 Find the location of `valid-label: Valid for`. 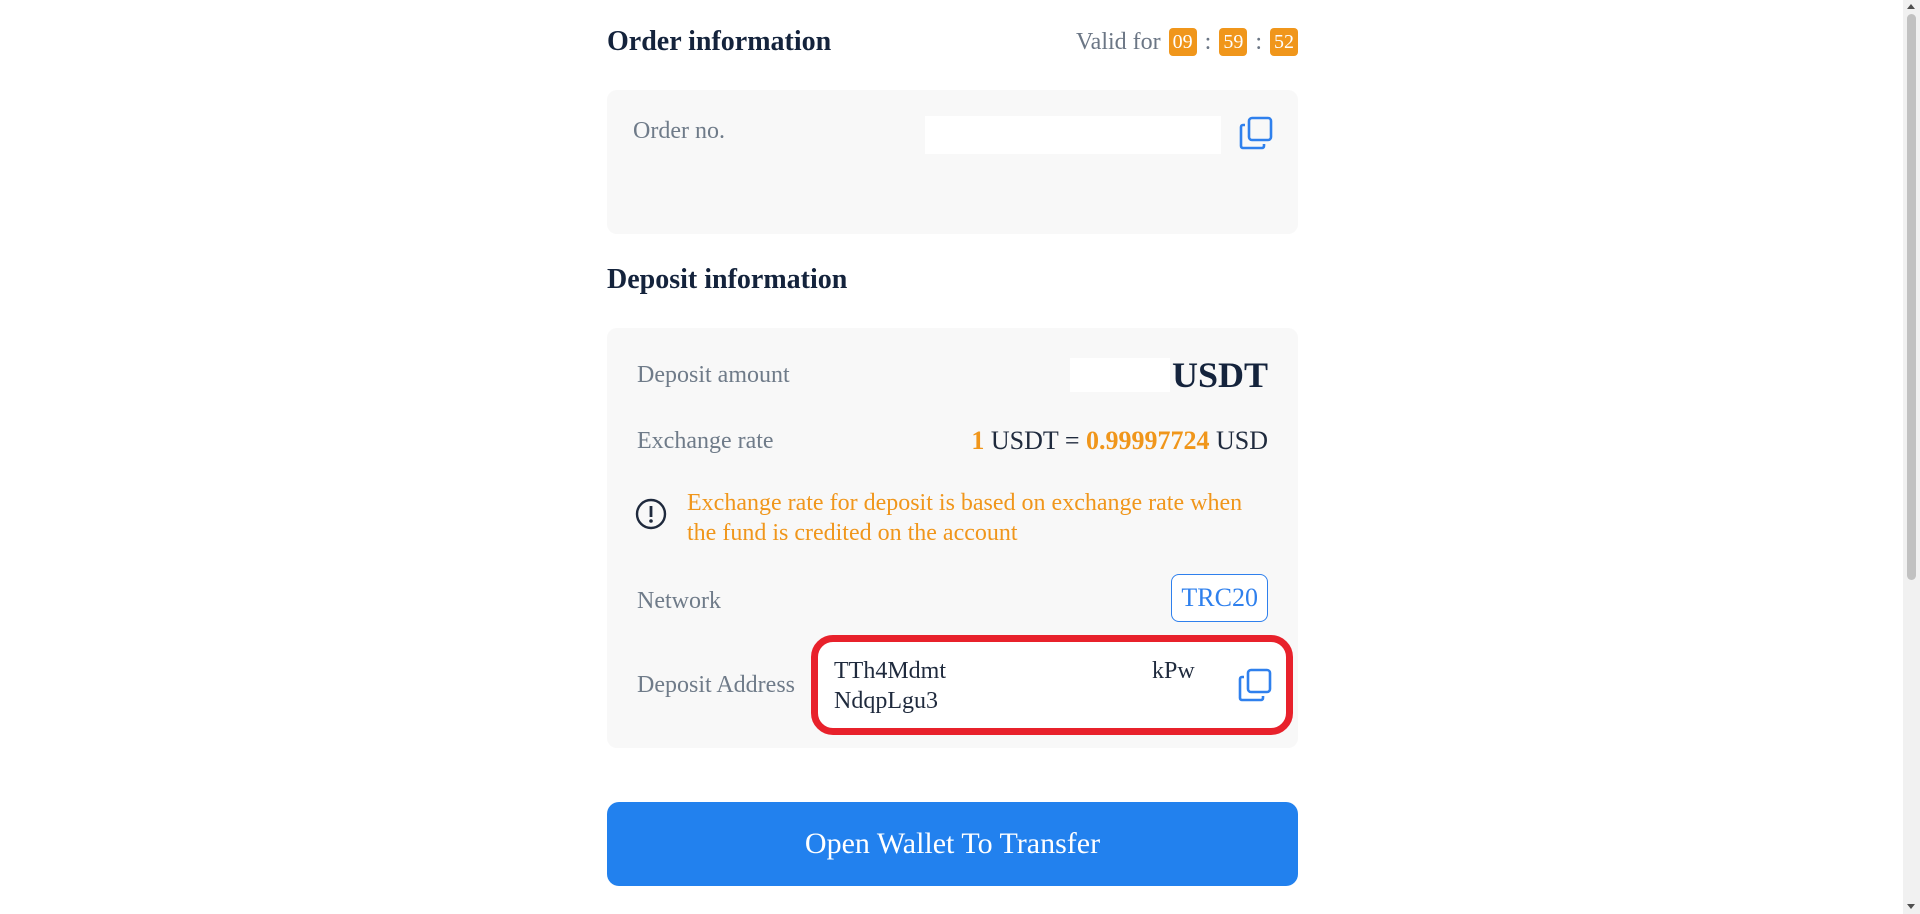

valid-label: Valid for is located at coordinates (1118, 41).